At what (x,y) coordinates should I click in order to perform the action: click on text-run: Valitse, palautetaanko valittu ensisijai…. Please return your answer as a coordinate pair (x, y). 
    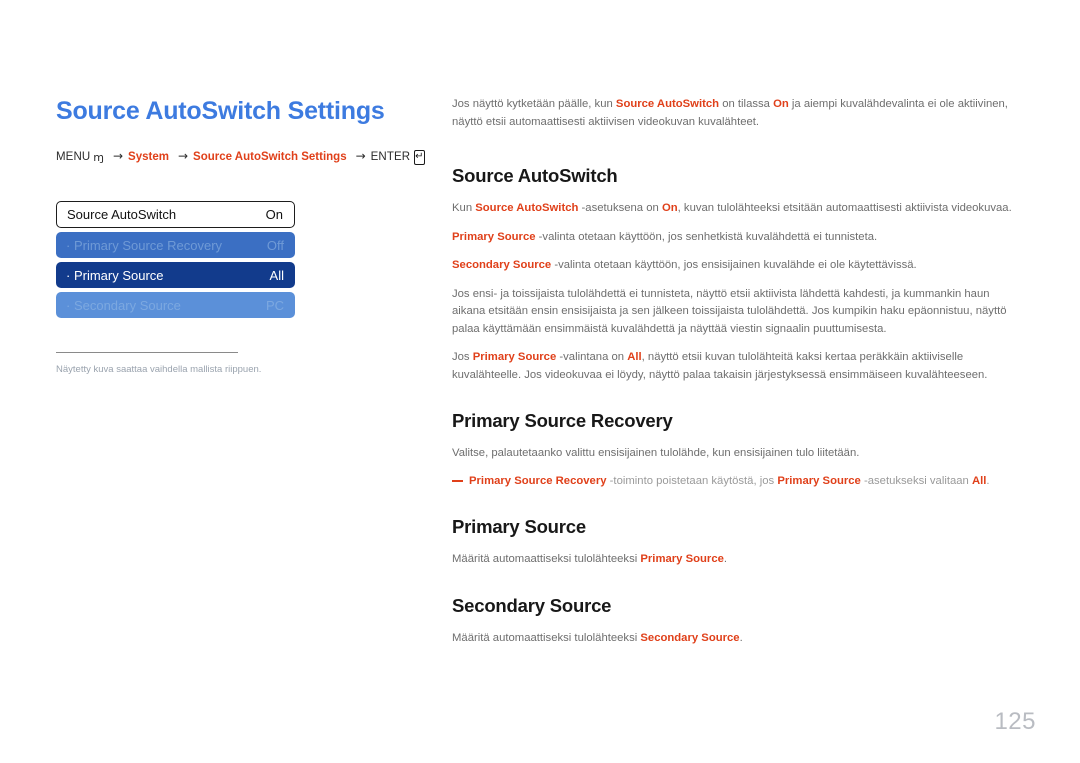
    Looking at the image, I should click on (656, 453).